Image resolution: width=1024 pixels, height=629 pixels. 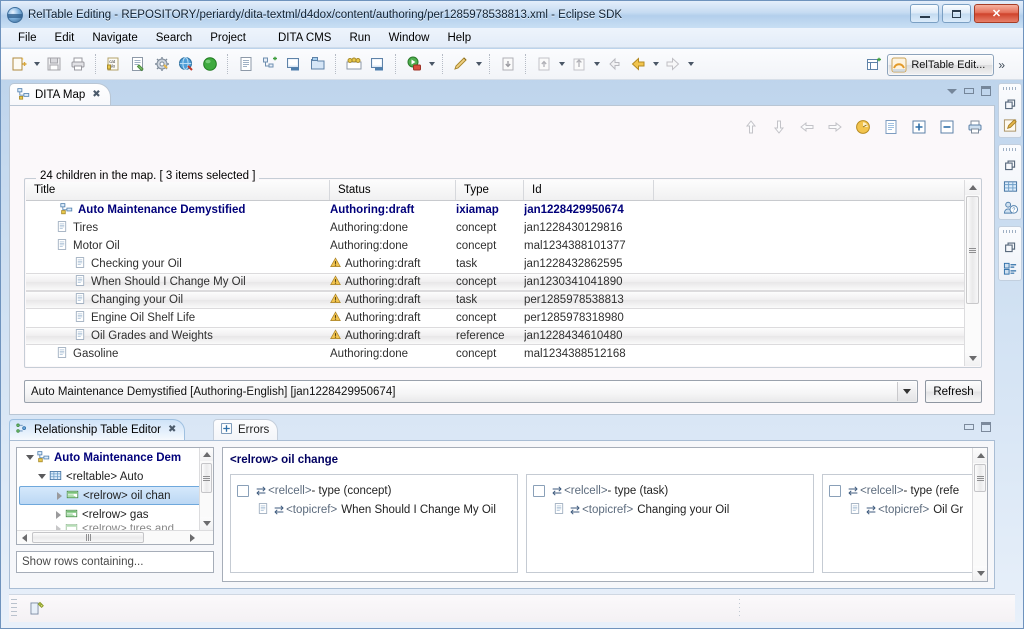 I want to click on new-map-icon, so click(x=270, y=64).